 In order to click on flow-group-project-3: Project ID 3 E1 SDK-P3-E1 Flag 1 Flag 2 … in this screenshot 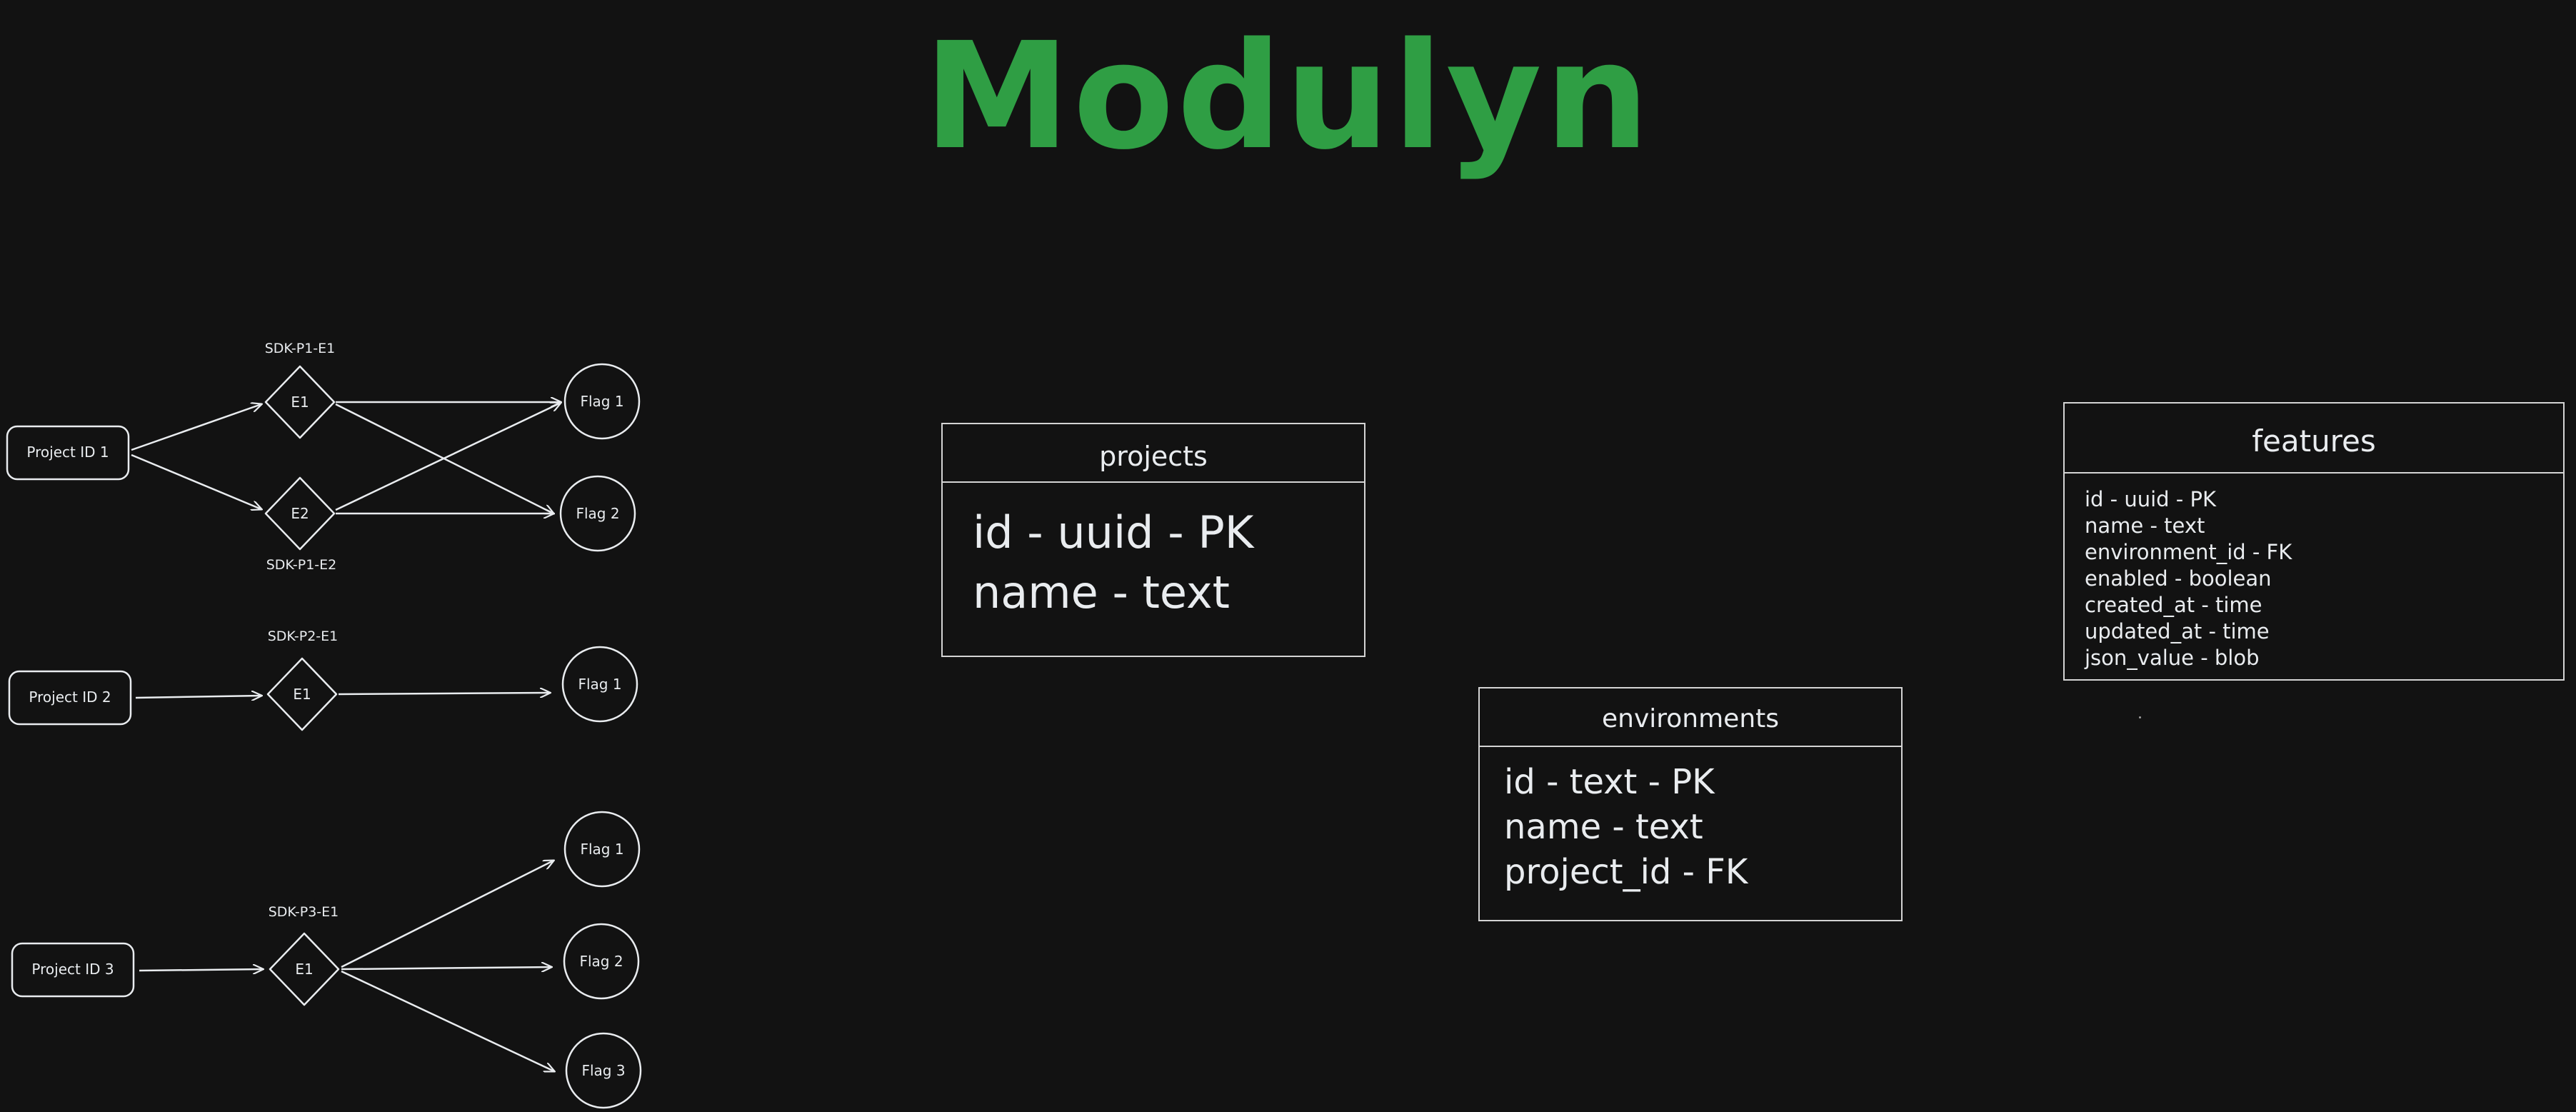, I will do `click(326, 960)`.